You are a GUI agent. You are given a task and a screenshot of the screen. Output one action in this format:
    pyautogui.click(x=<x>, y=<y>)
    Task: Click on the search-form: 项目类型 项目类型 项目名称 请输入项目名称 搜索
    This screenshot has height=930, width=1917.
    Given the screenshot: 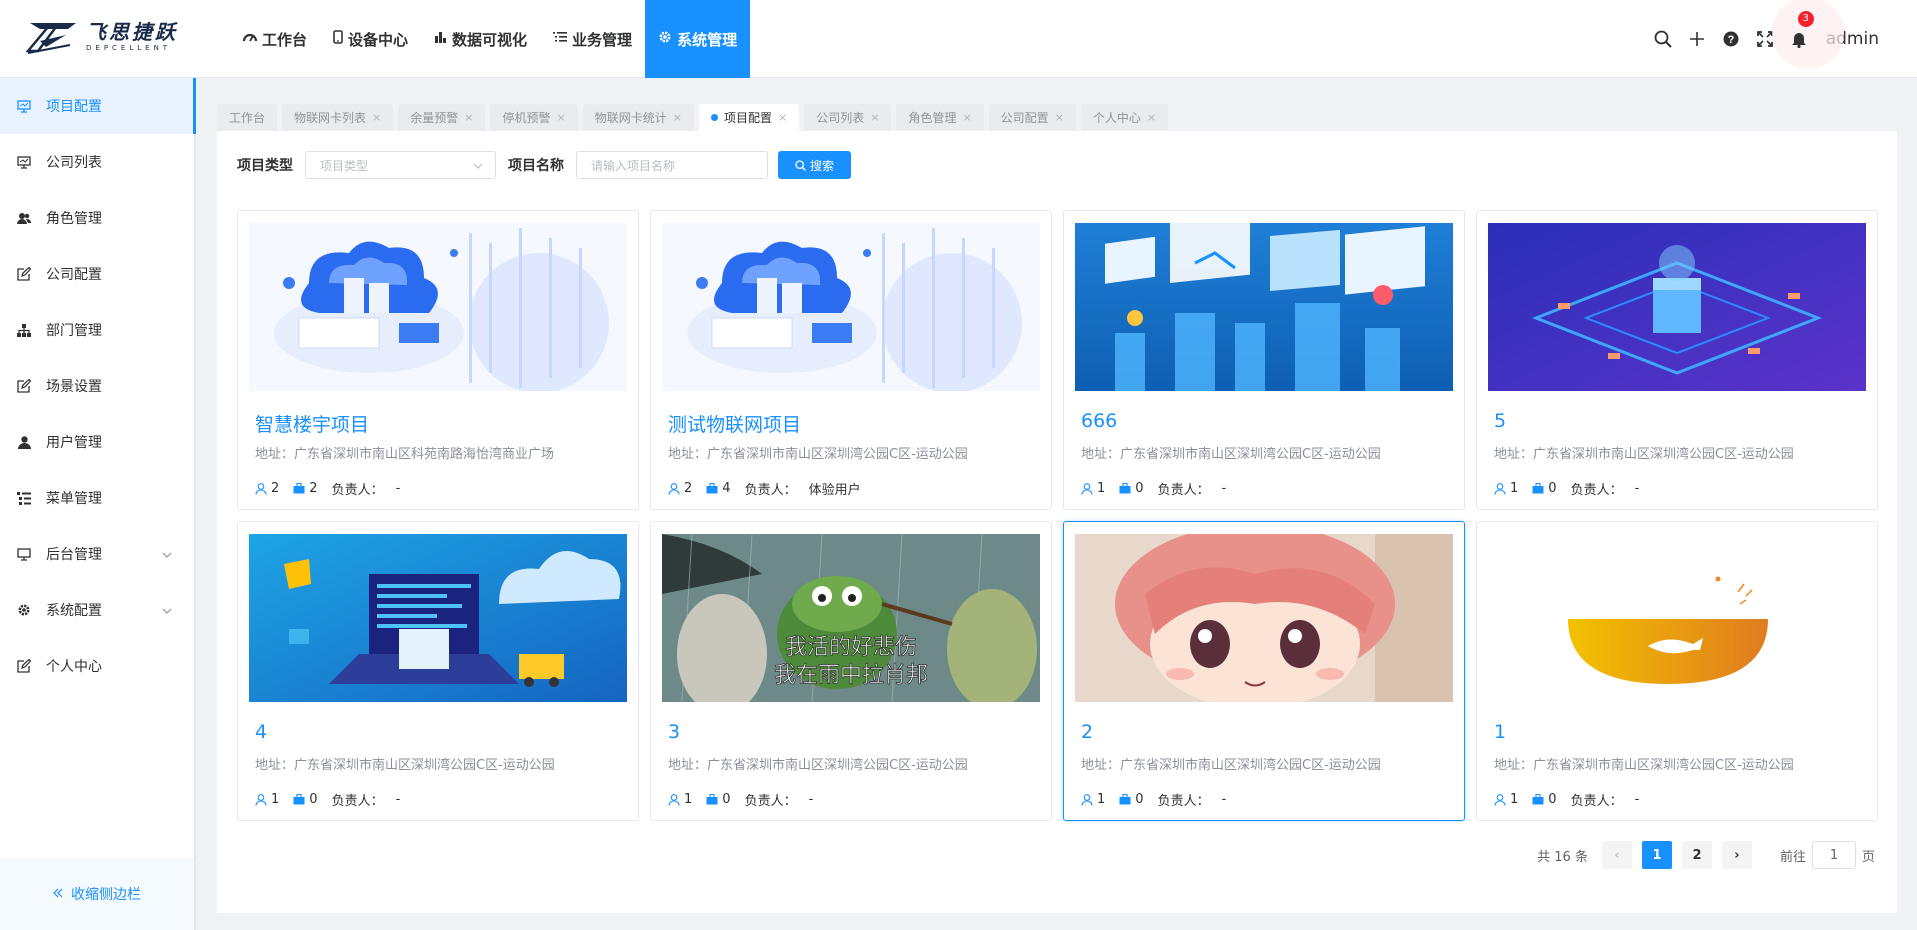 What is the action you would take?
    pyautogui.click(x=544, y=165)
    